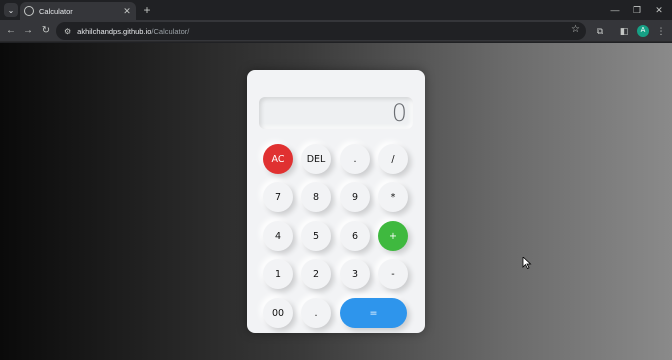 The image size is (672, 360). What do you see at coordinates (373, 313) in the screenshot?
I see `key-equals: =` at bounding box center [373, 313].